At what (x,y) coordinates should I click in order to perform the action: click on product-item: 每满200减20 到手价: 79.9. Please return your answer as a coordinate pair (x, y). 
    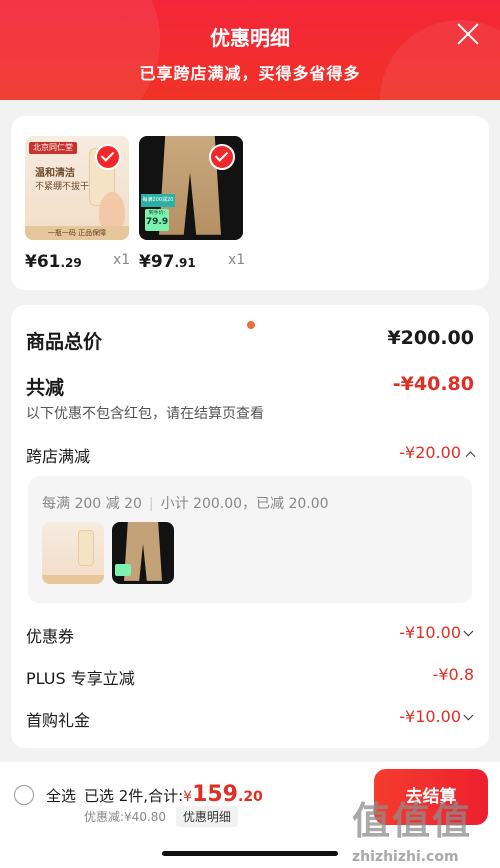
    Looking at the image, I should click on (191, 188).